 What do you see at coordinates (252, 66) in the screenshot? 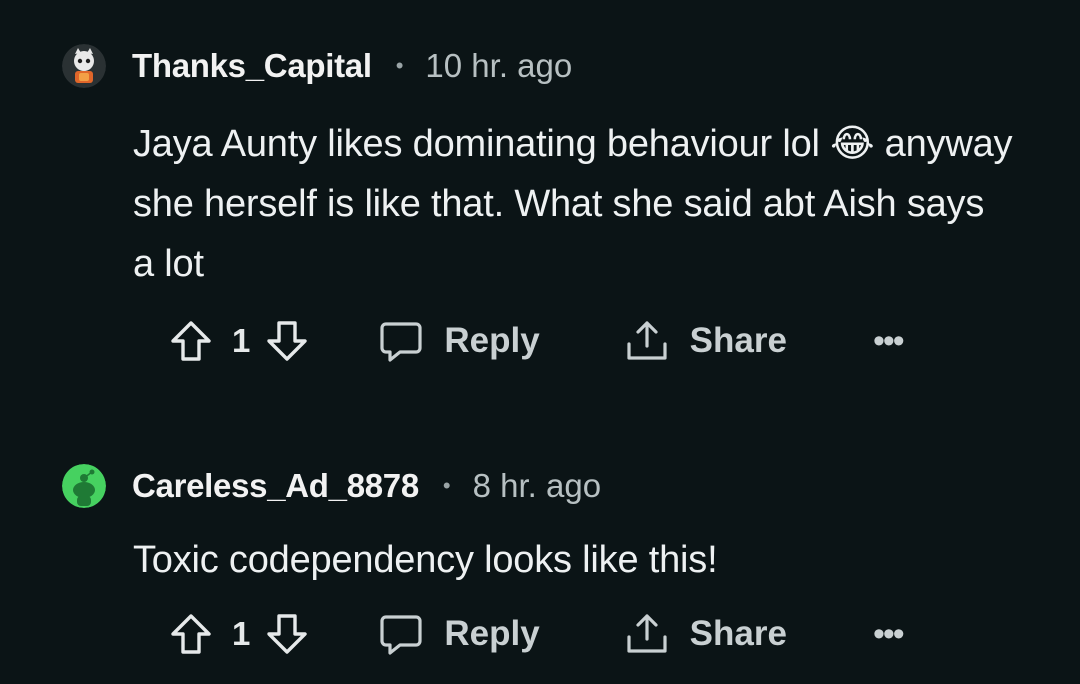
I see `username: Thanks_Capital` at bounding box center [252, 66].